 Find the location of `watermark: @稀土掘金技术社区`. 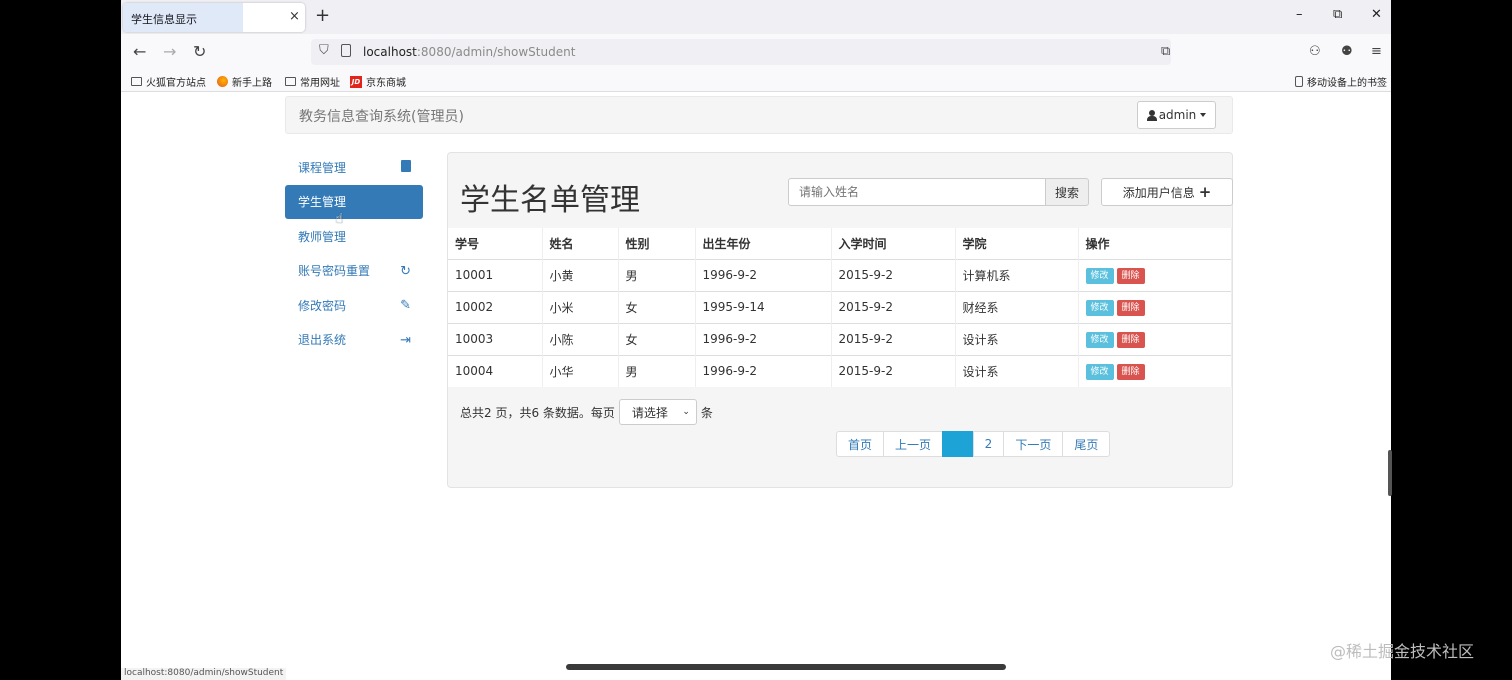

watermark: @稀土掘金技术社区 is located at coordinates (1402, 651).